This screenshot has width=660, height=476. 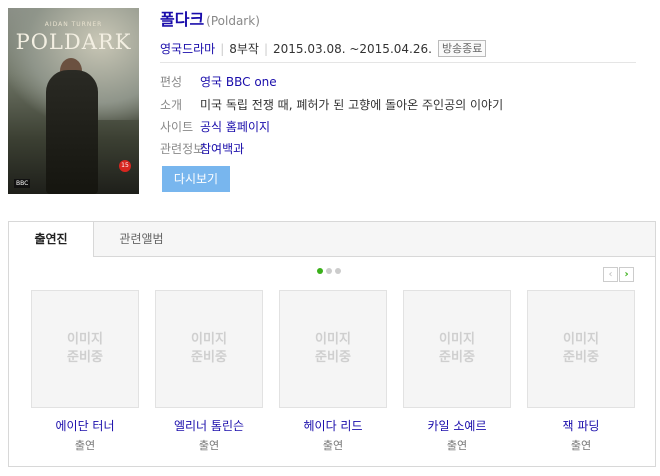 I want to click on info-row-synopsis: 소개 미국 독립 전쟁 때, 폐허가 된 고향에 돌아온 주인공의 이야기, so click(x=331, y=104).